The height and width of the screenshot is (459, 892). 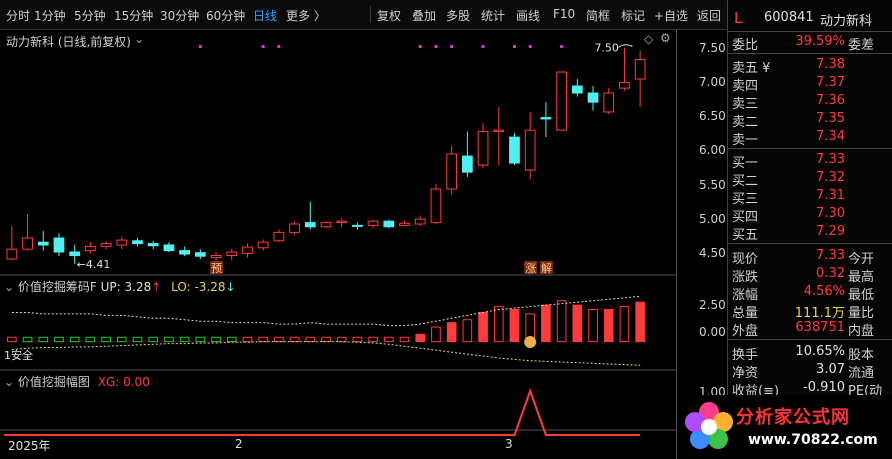 What do you see at coordinates (824, 291) in the screenshot?
I see `stat-value: 4.56%` at bounding box center [824, 291].